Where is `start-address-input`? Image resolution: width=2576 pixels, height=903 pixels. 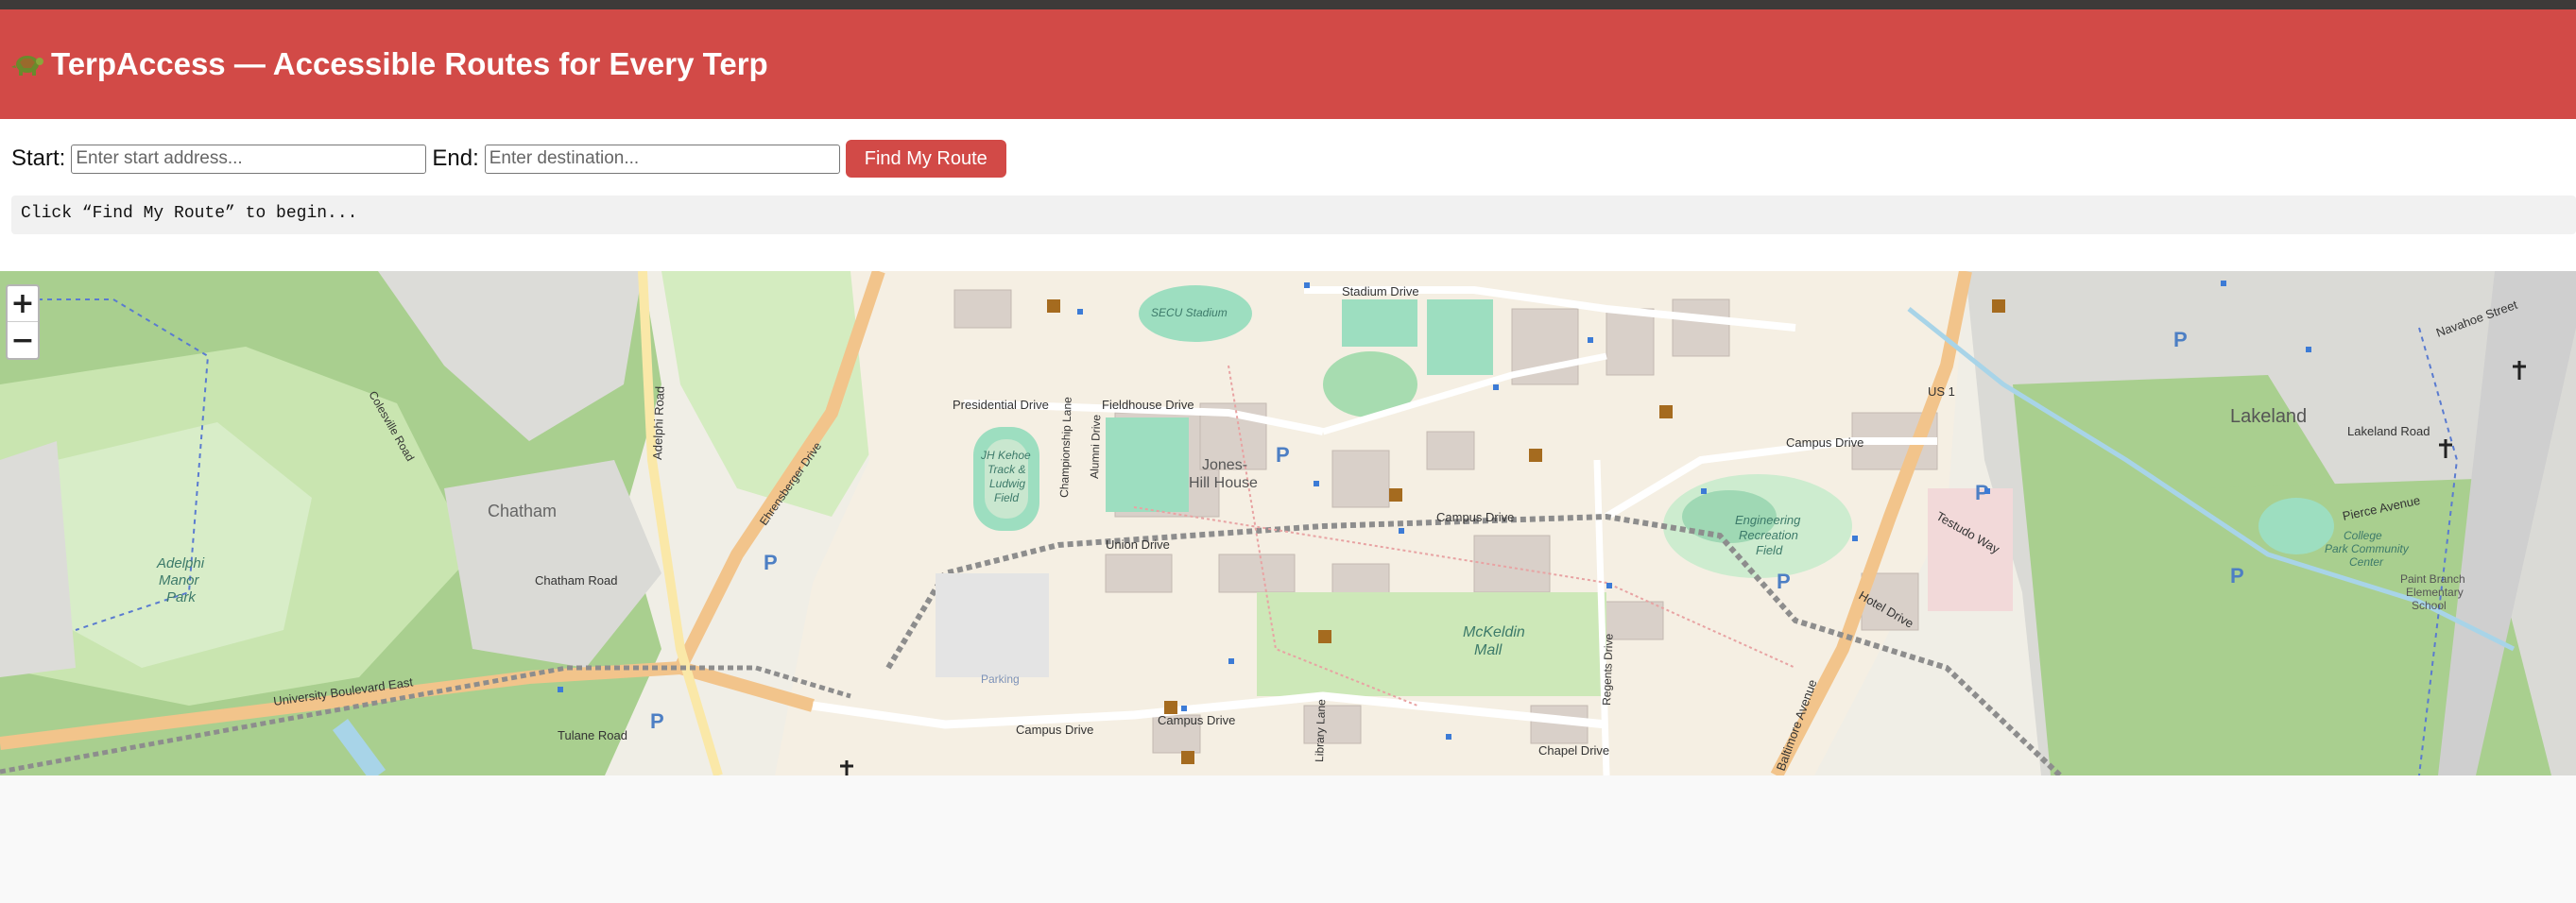
start-address-input is located at coordinates (249, 159).